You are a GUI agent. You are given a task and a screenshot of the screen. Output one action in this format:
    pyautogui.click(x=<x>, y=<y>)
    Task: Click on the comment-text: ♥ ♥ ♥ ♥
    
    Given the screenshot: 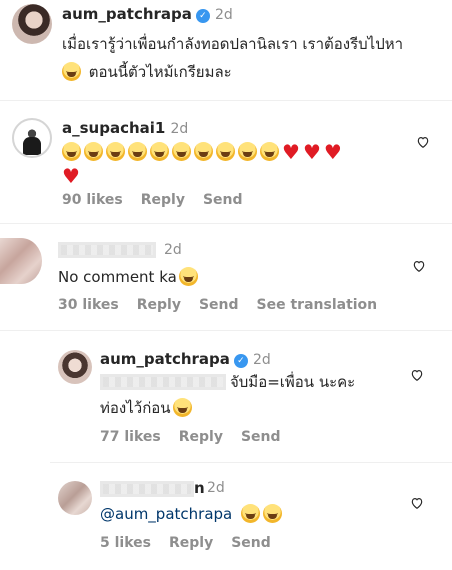 What is the action you would take?
    pyautogui.click(x=227, y=164)
    